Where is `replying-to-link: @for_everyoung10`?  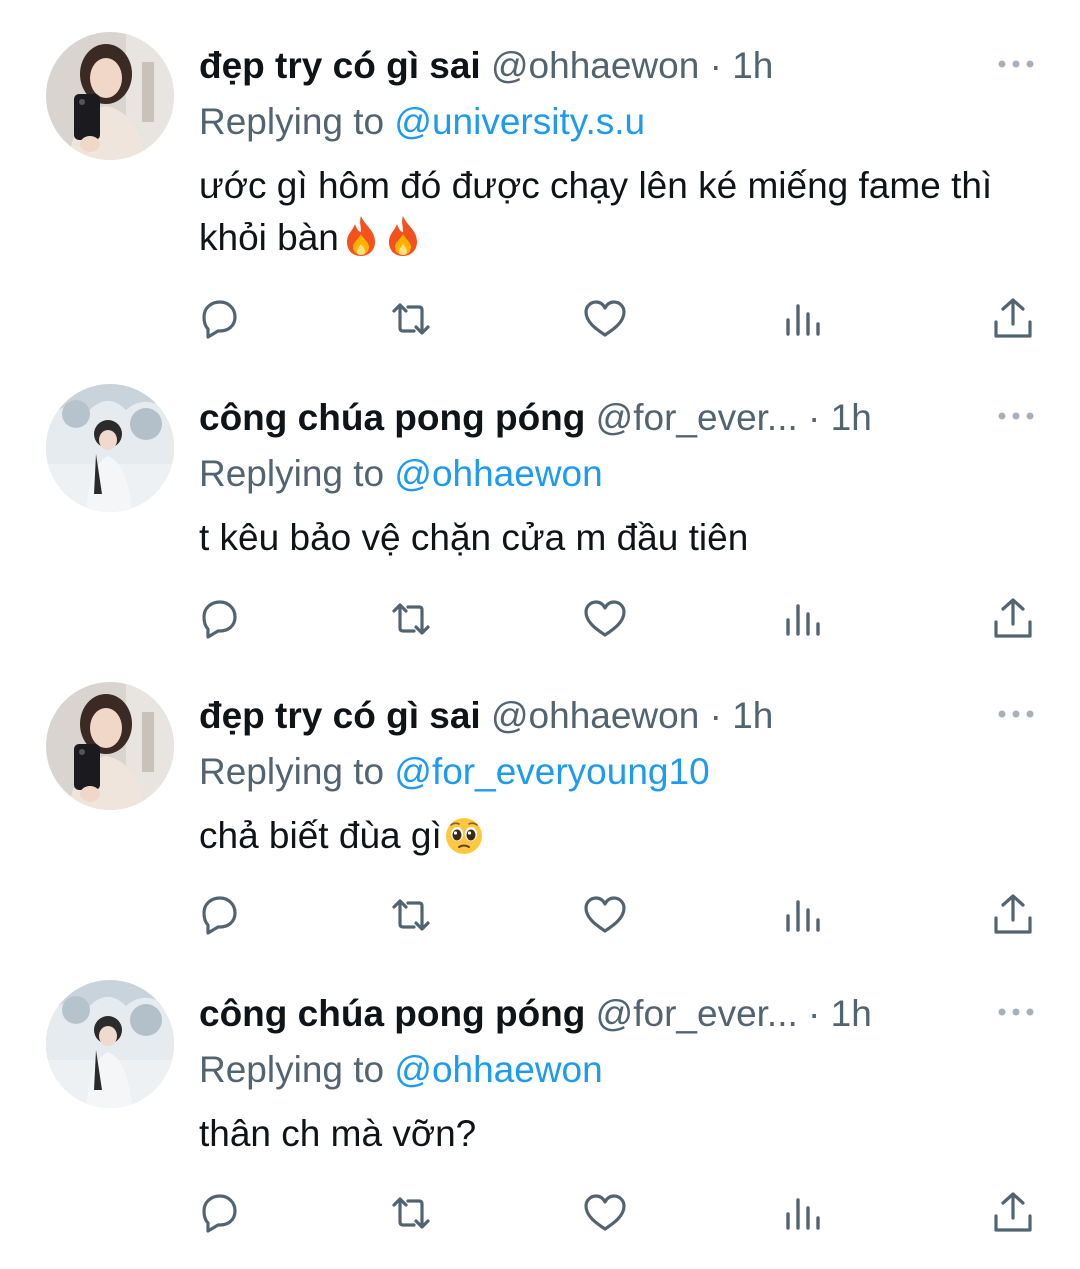
replying-to-link: @for_everyoung10 is located at coordinates (551, 771).